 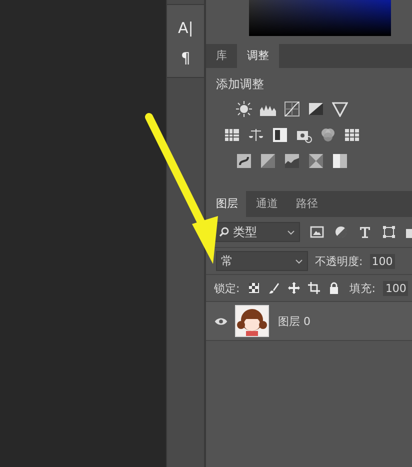 What do you see at coordinates (294, 321) in the screenshot?
I see `layer-name: 图层 0` at bounding box center [294, 321].